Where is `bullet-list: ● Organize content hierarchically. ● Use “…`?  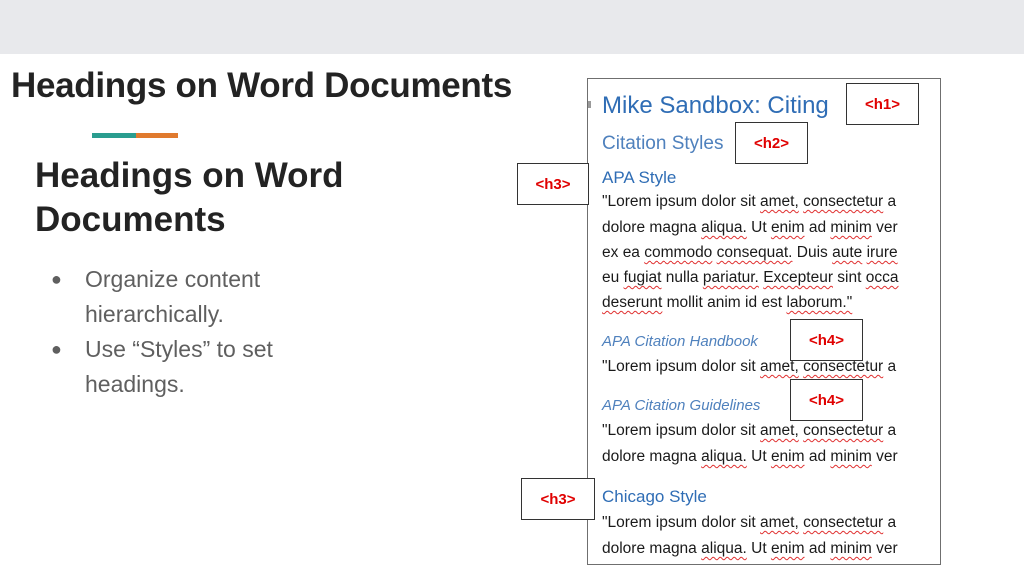 bullet-list: ● Organize content hierarchically. ● Use “… is located at coordinates (190, 332).